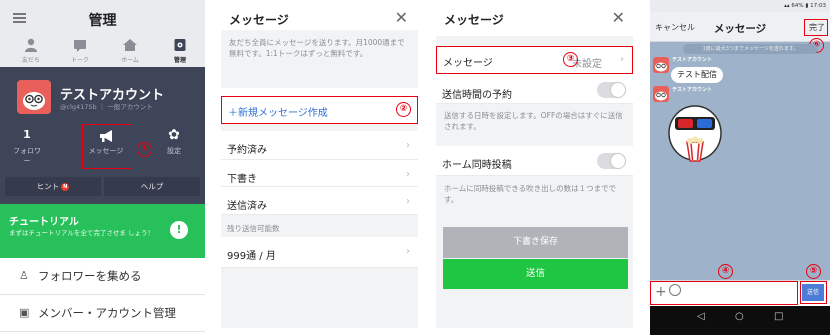 The image size is (830, 335). I want to click on tutorial-text: まずはチュートリアルを全て完了させま しょう！, so click(82, 233).